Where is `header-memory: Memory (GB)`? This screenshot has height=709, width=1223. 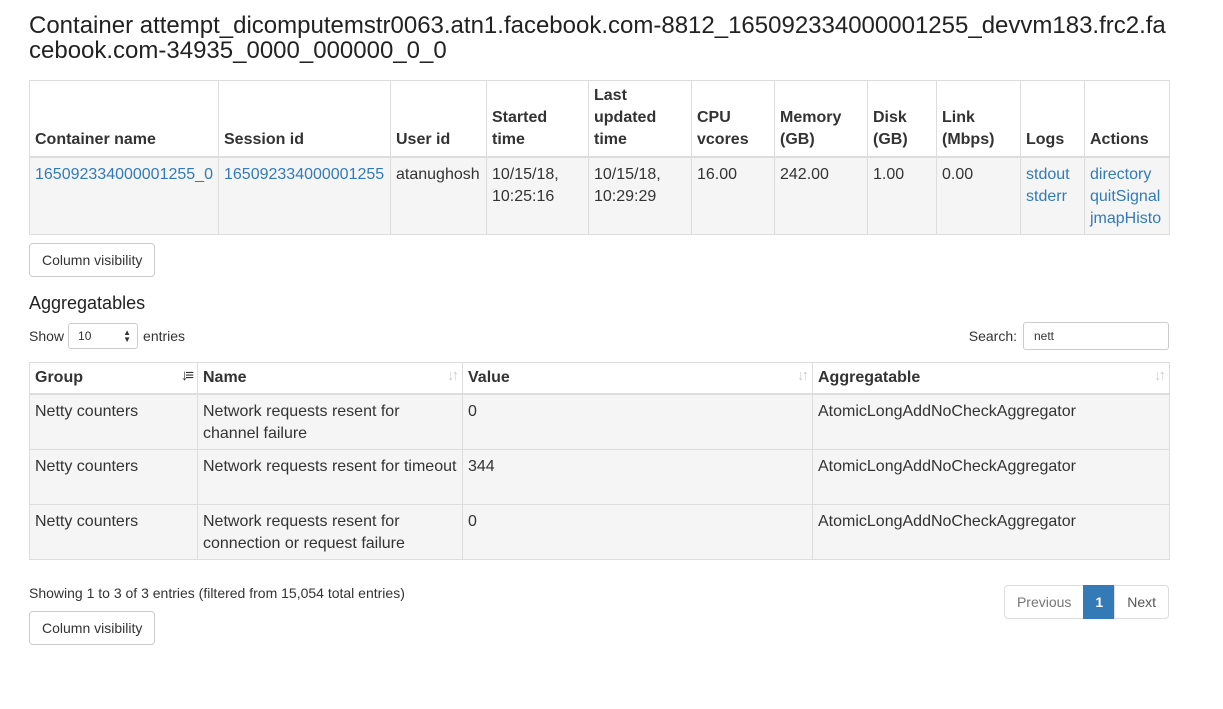 header-memory: Memory (GB) is located at coordinates (821, 119).